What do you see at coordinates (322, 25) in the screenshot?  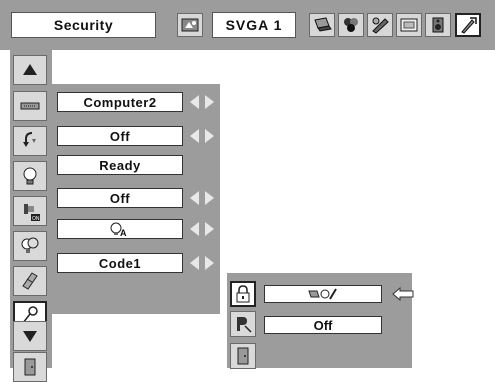 I see `laptop-icon` at bounding box center [322, 25].